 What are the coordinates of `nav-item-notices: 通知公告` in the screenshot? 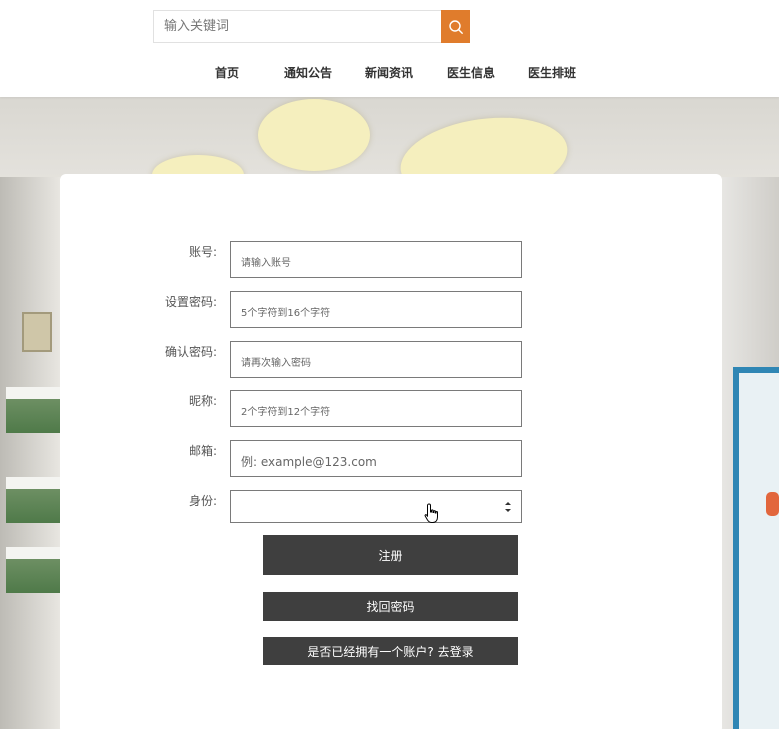 It's located at (308, 72).